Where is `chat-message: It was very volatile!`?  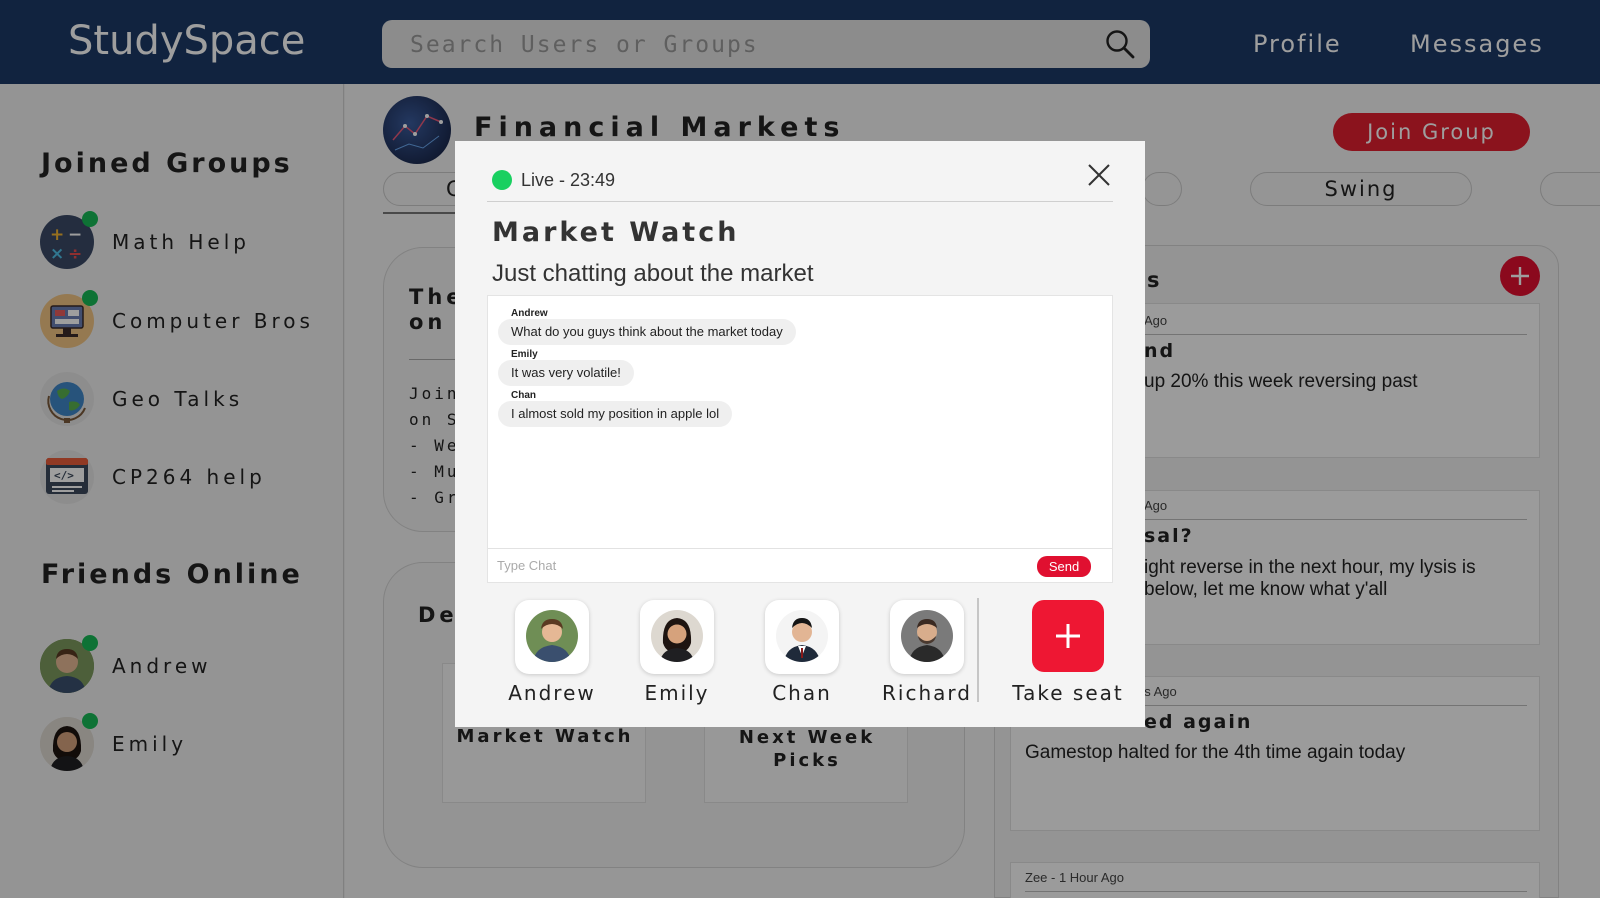
chat-message: It was very volatile! is located at coordinates (566, 373).